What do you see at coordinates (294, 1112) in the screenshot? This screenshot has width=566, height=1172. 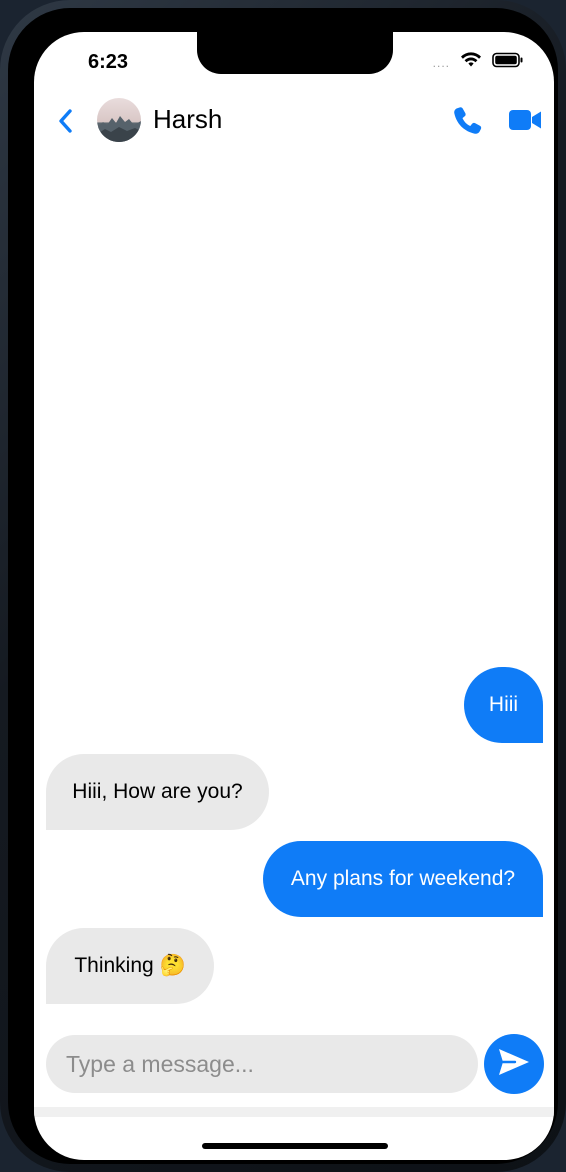 I see `keyboard-divider` at bounding box center [294, 1112].